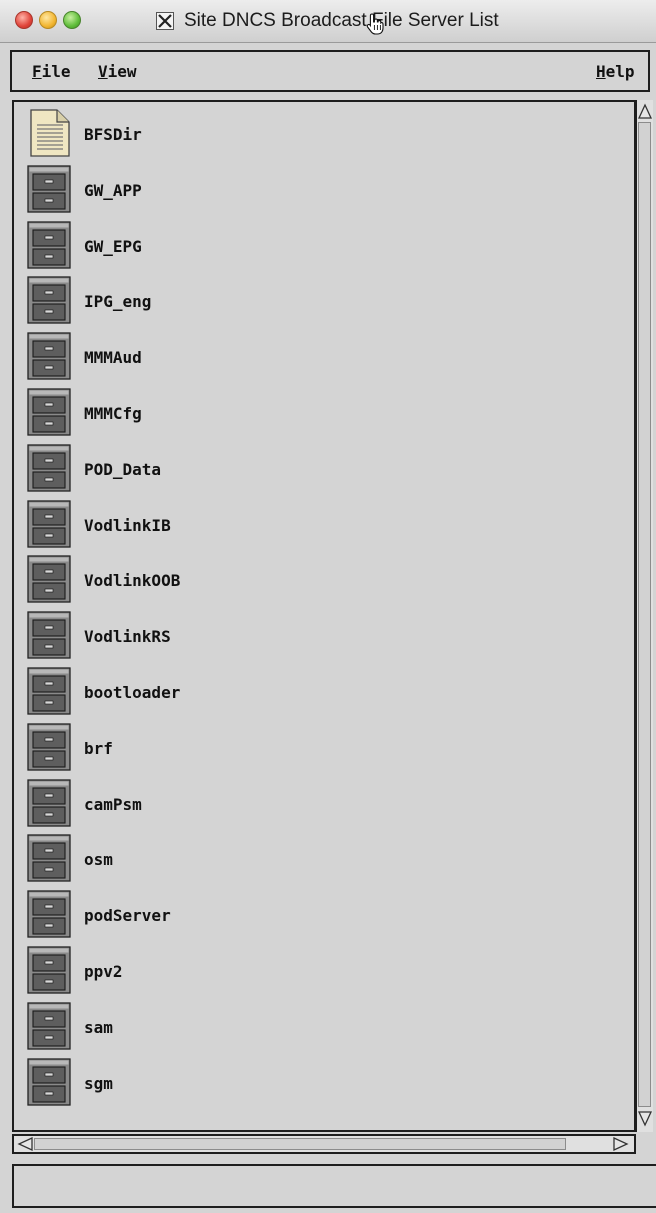 This screenshot has width=656, height=1213. Describe the element at coordinates (118, 301) in the screenshot. I see `server-name-label: IPG_eng` at that location.